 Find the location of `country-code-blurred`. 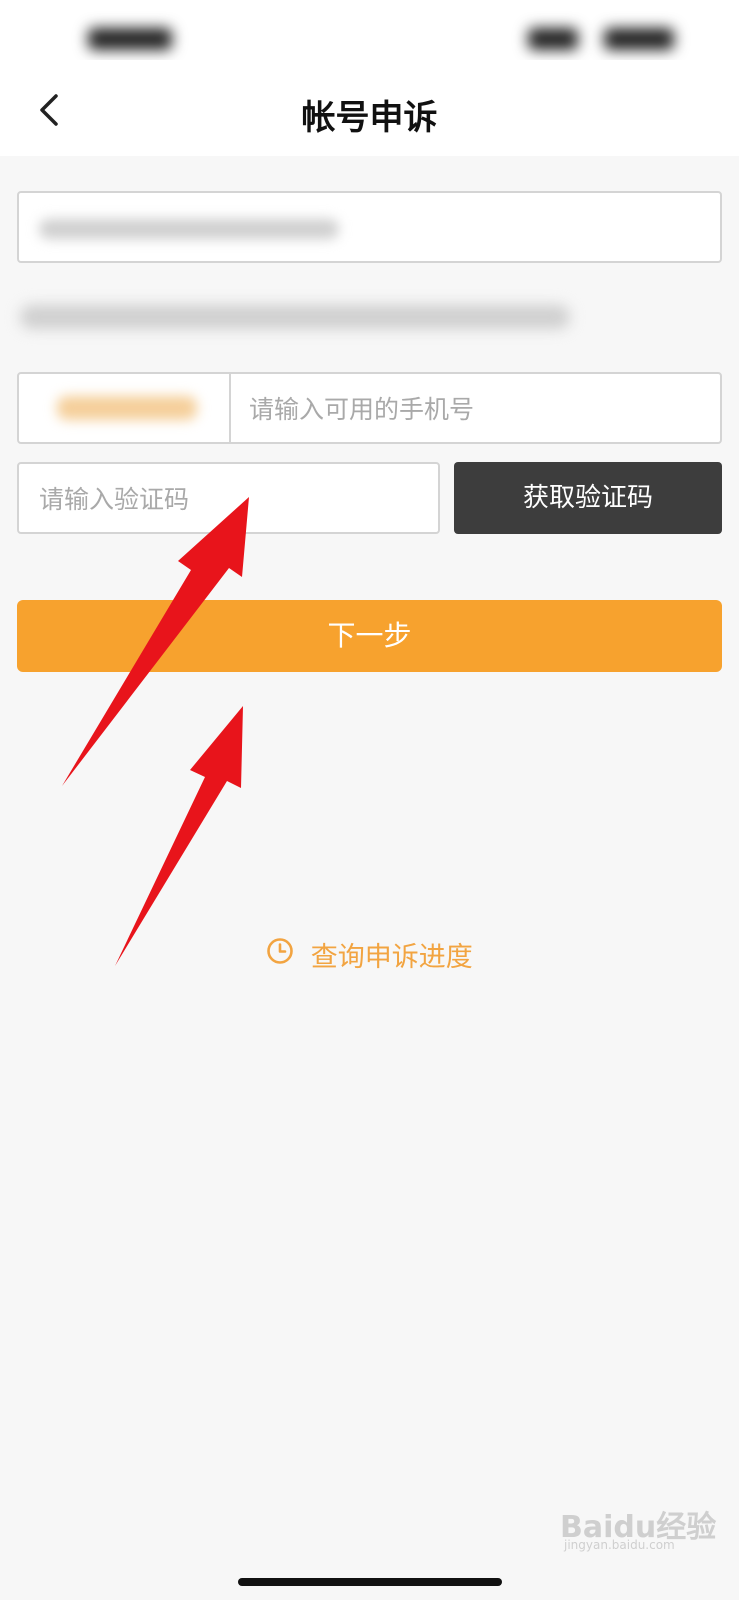

country-code-blurred is located at coordinates (127, 408).